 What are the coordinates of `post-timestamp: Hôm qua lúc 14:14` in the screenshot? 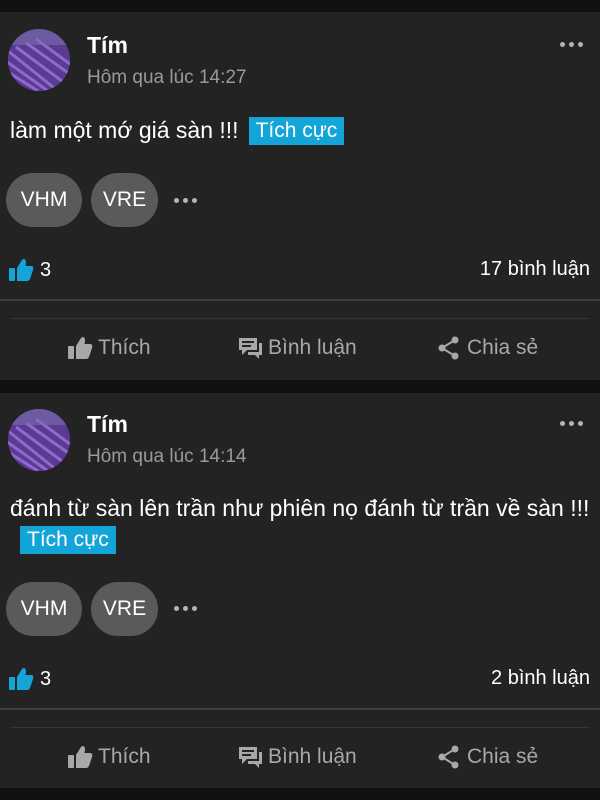 It's located at (167, 456).